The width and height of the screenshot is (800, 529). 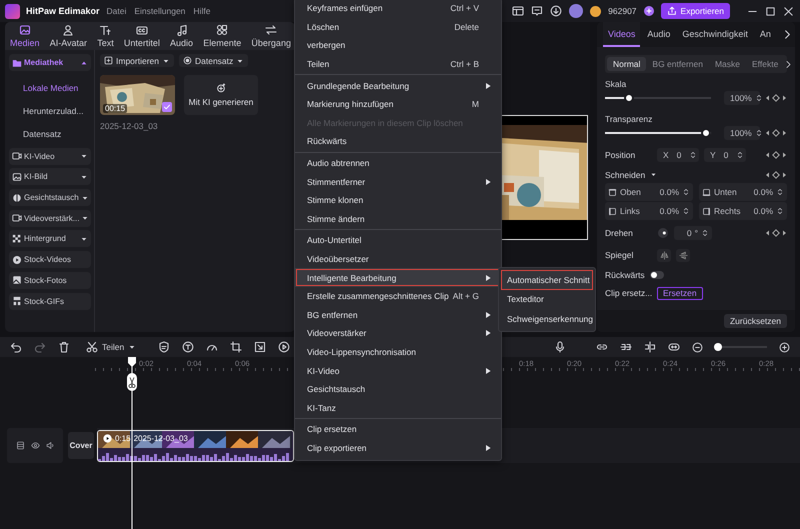 What do you see at coordinates (142, 36) in the screenshot?
I see `toolbar-tab: Untertitel` at bounding box center [142, 36].